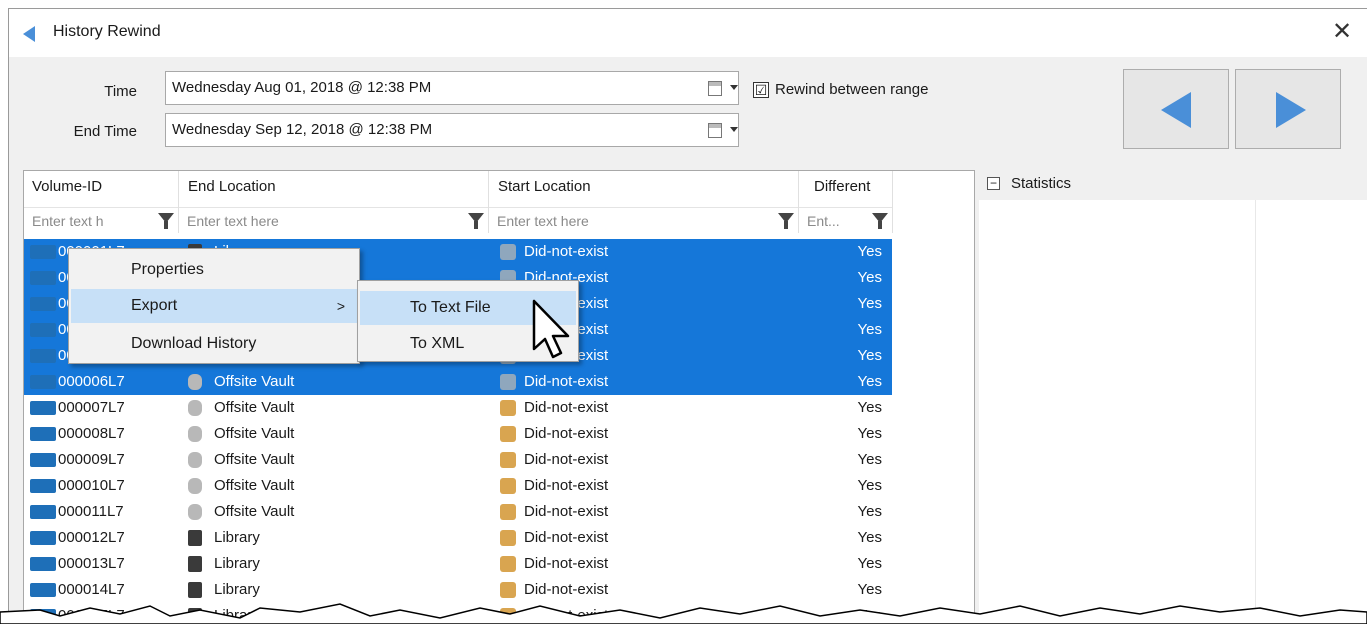  Describe the element at coordinates (154, 305) in the screenshot. I see `menu-item-label: Export` at that location.